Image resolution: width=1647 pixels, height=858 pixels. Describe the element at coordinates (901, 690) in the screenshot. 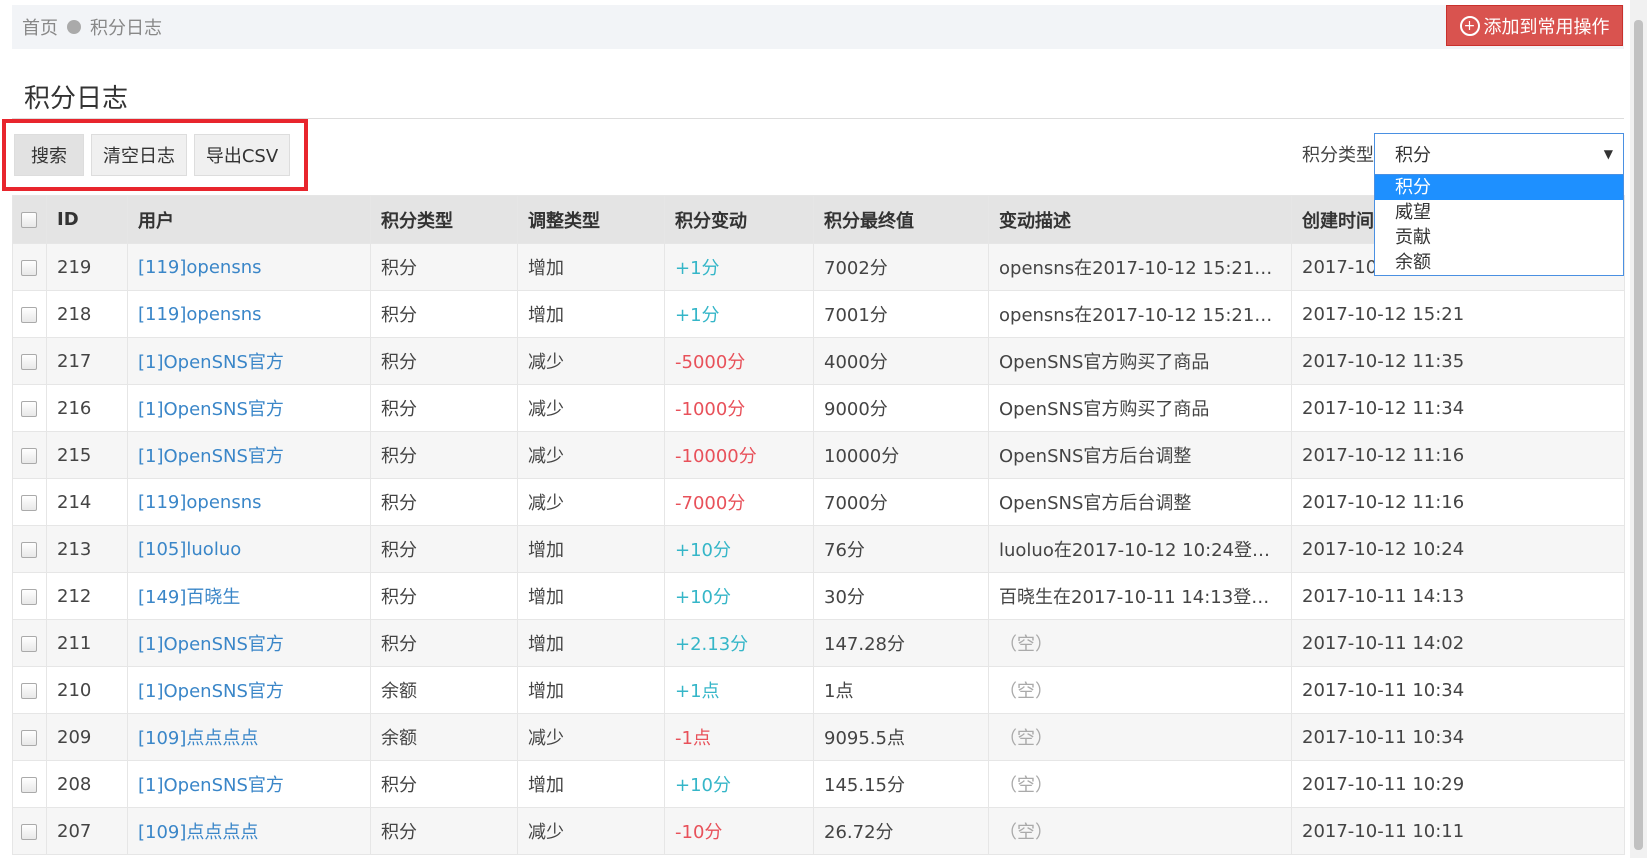

I see `cell-final-value: 1点` at that location.